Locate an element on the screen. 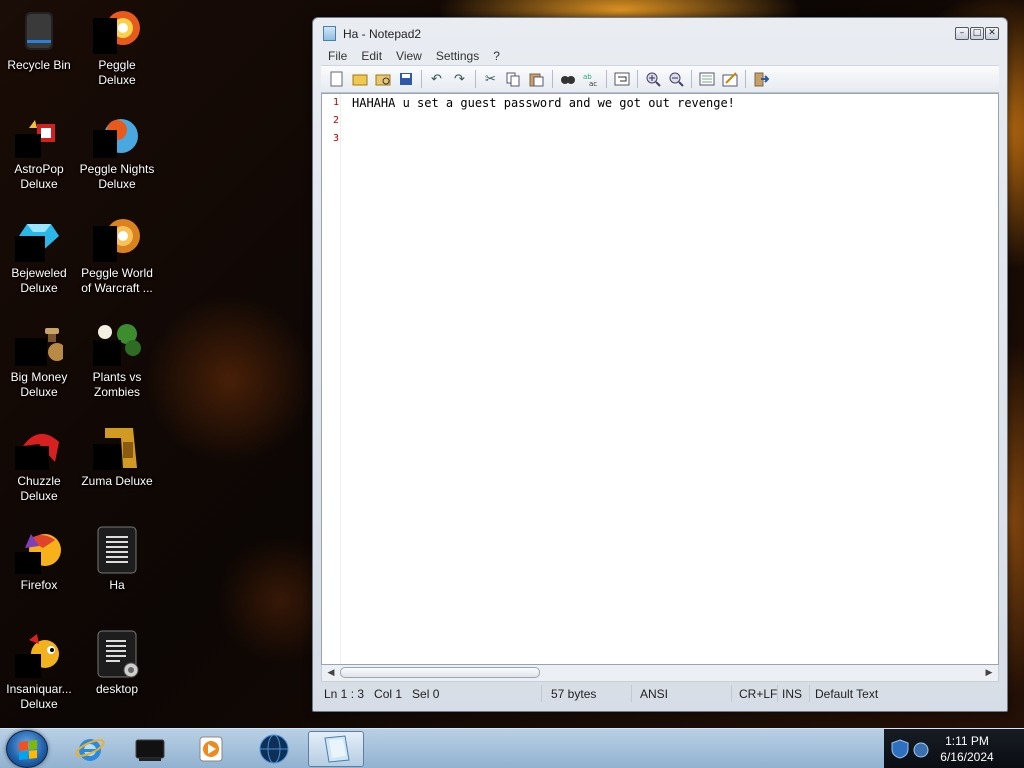 The height and width of the screenshot is (768, 1024). desktop-icon-ha: Ha is located at coordinates (117, 570).